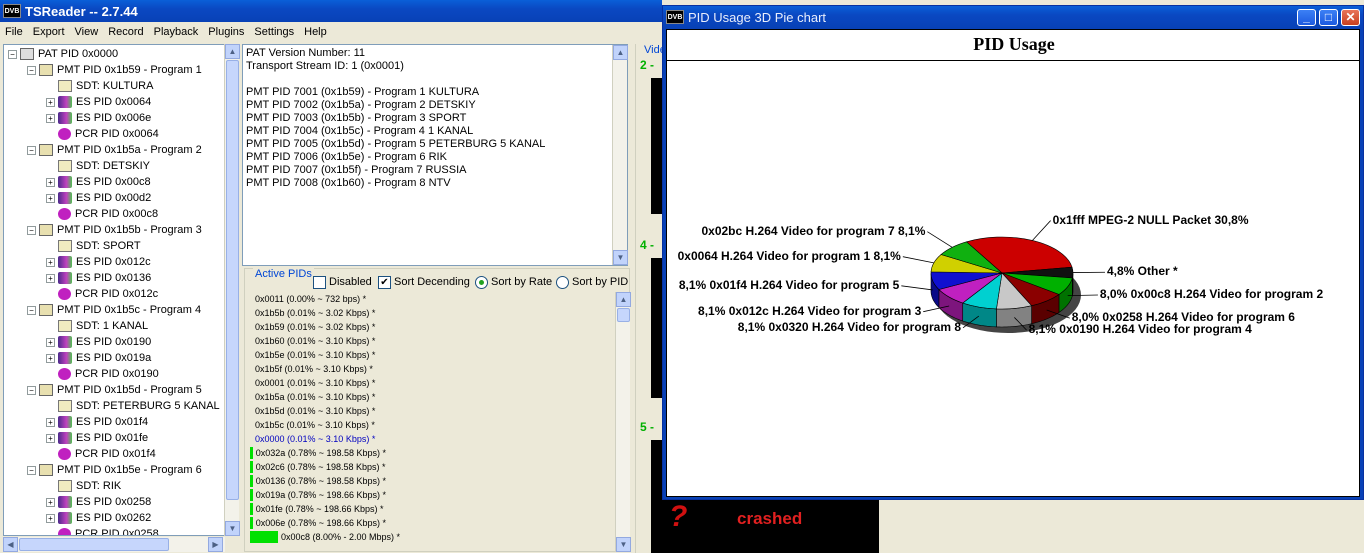 The height and width of the screenshot is (553, 1364). What do you see at coordinates (97, 438) in the screenshot?
I see `tree-item: + ES PID 0x01fe` at bounding box center [97, 438].